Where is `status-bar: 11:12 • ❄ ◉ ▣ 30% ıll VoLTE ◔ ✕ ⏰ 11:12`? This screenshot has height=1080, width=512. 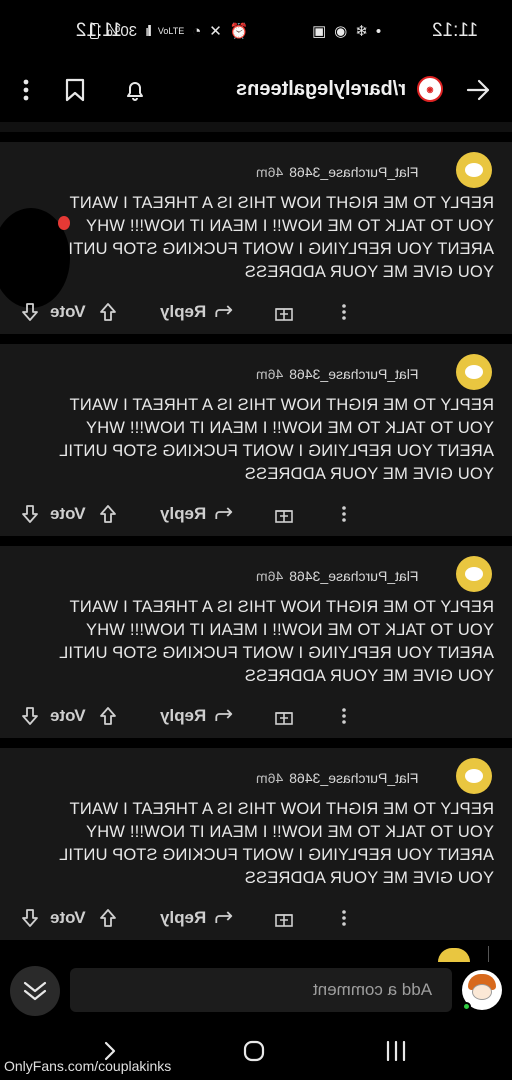 status-bar: 11:12 • ❄ ◉ ▣ 30% ıll VoLTE ◔ ✕ ⏰ 11:12 is located at coordinates (256, 31).